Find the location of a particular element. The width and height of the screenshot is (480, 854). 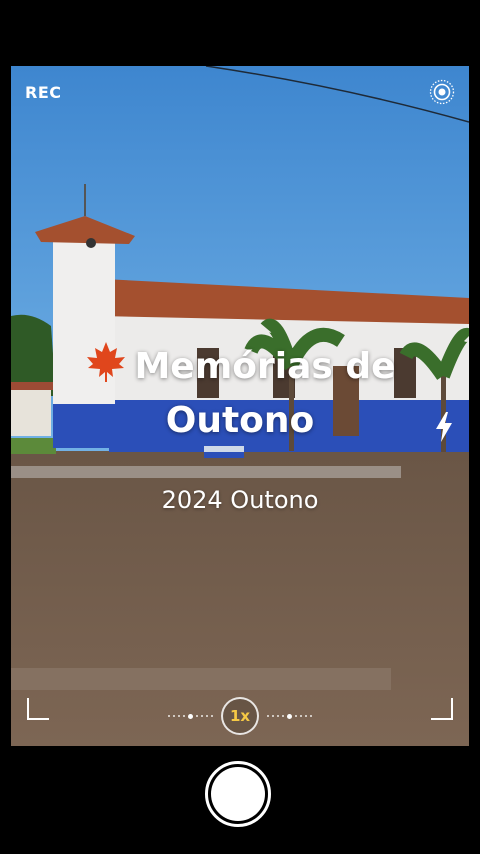

shutter-button-inner is located at coordinates (238, 794).